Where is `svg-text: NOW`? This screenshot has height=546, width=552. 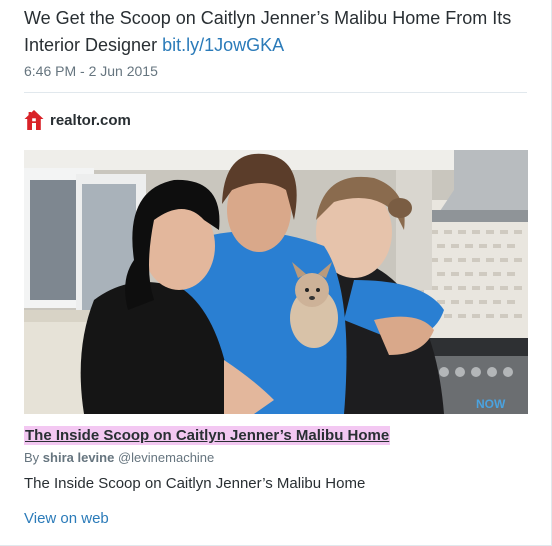 svg-text: NOW is located at coordinates (491, 404).